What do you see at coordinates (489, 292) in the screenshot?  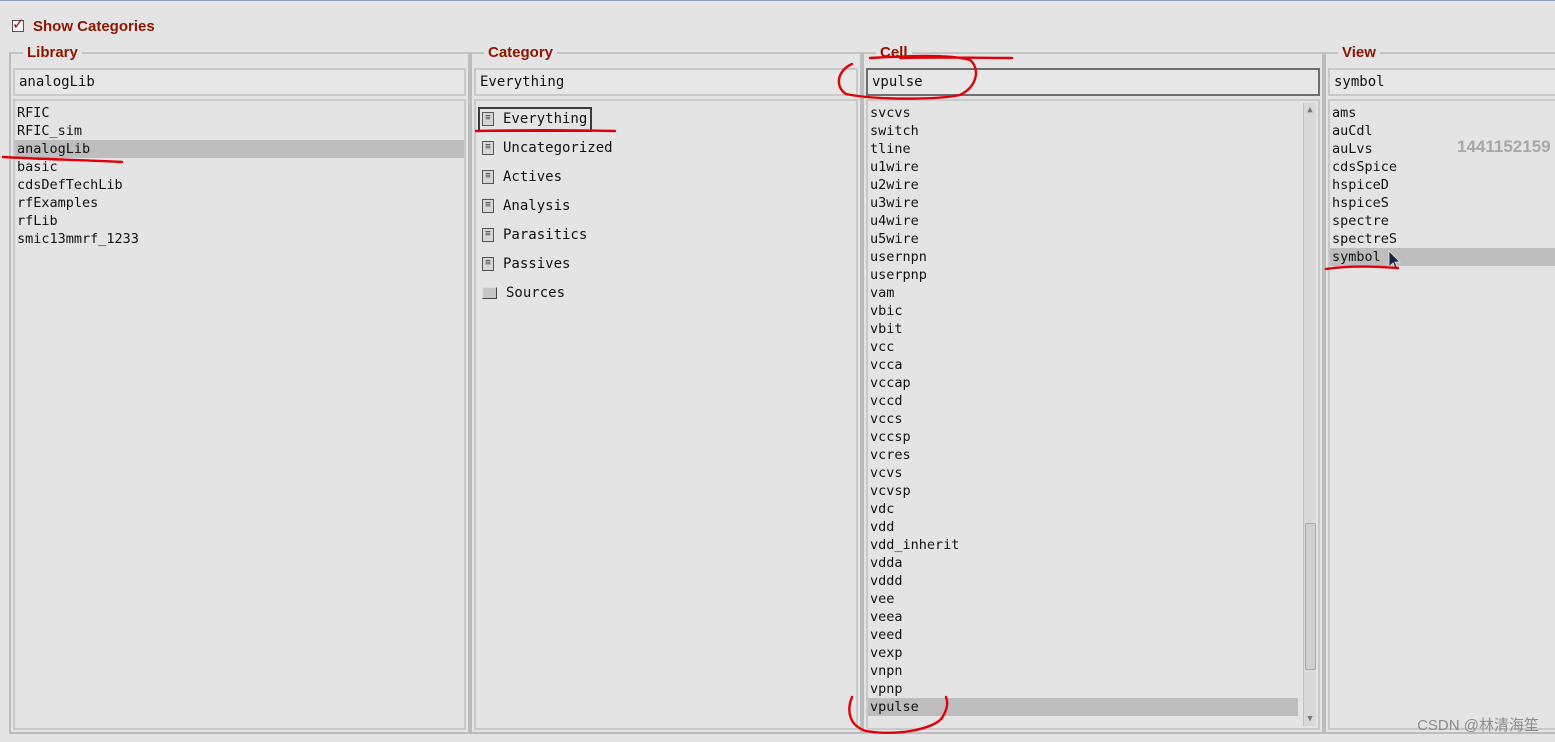 I see `folder-icon` at bounding box center [489, 292].